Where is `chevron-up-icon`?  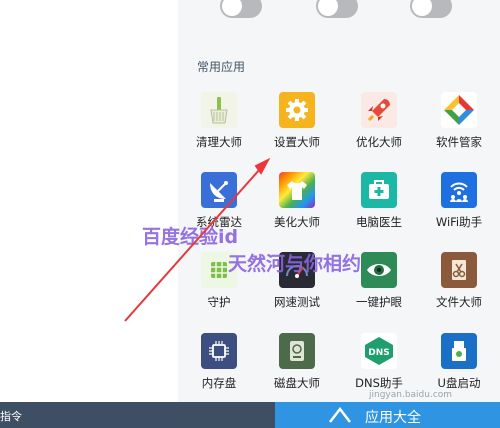
chevron-up-icon is located at coordinates (340, 414).